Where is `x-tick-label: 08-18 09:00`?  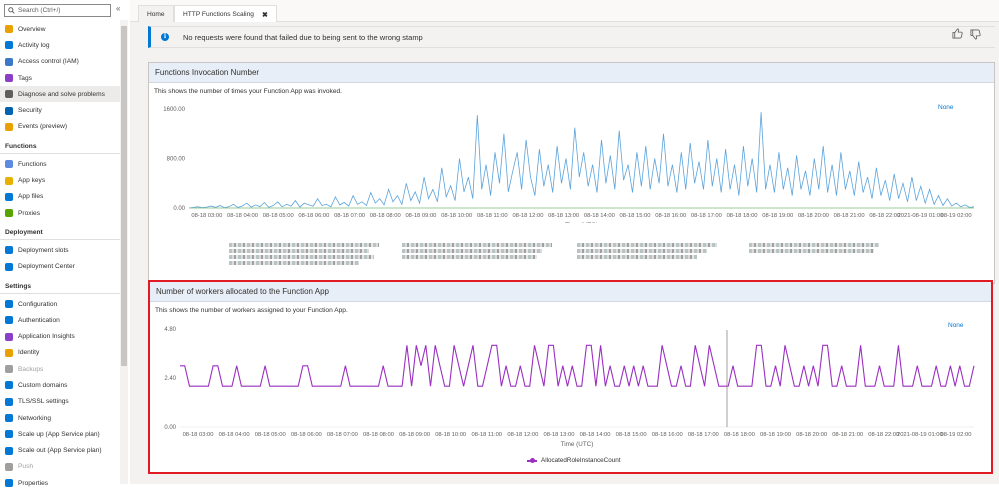 x-tick-label: 08-18 09:00 is located at coordinates (420, 216).